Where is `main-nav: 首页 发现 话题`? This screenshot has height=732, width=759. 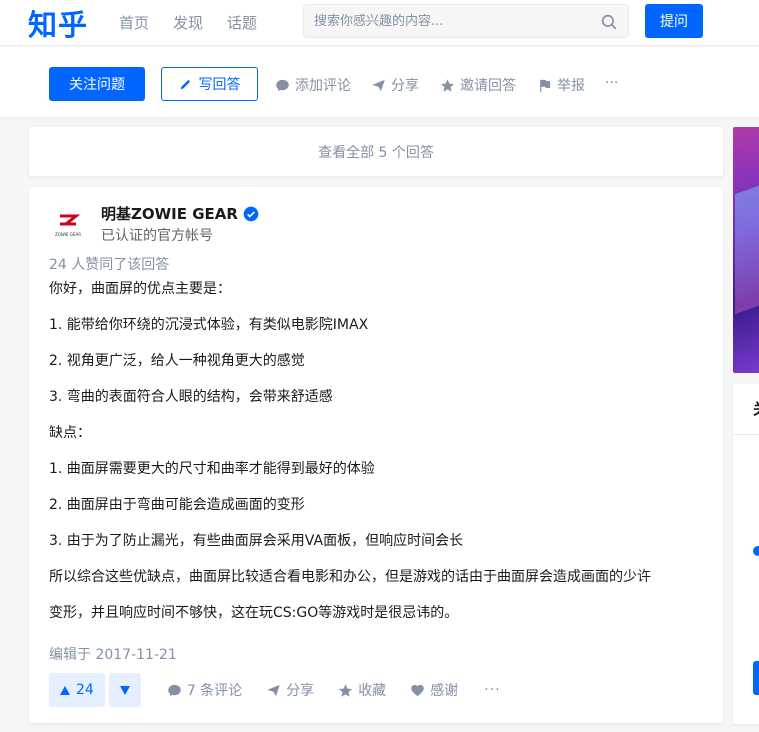
main-nav: 首页 发现 话题 is located at coordinates (188, 22).